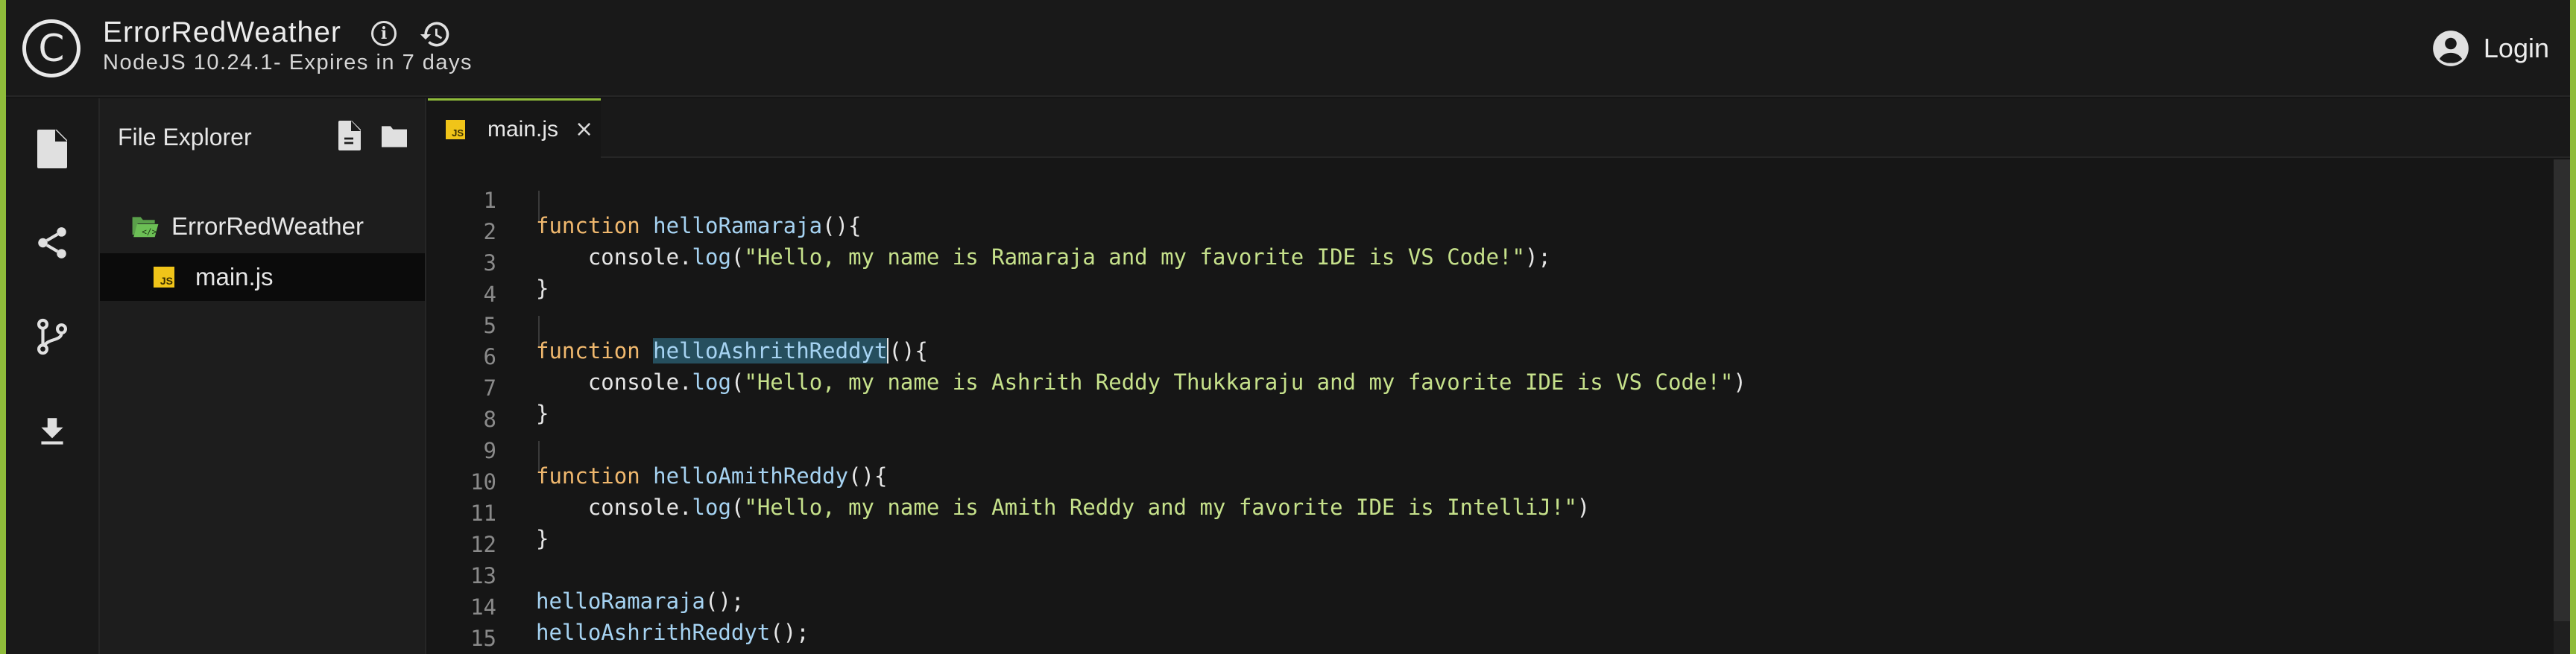  What do you see at coordinates (1490, 530) in the screenshot?
I see `code-line: 12` at bounding box center [1490, 530].